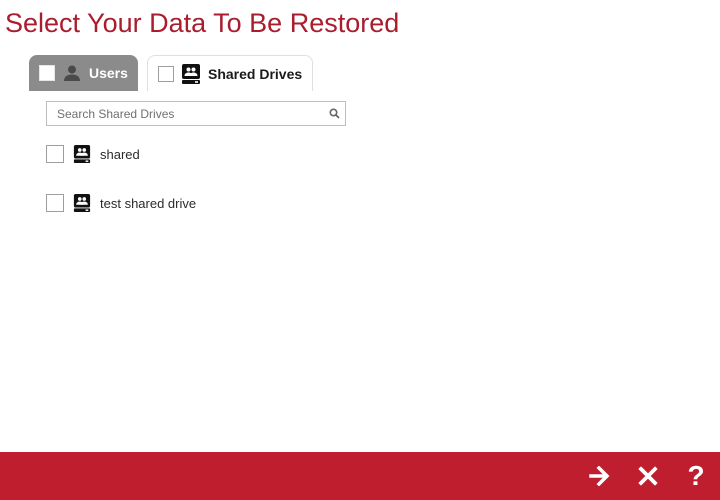 This screenshot has height=500, width=720. Describe the element at coordinates (202, 23) in the screenshot. I see `page-title: Select Your Data To Be Restored` at that location.